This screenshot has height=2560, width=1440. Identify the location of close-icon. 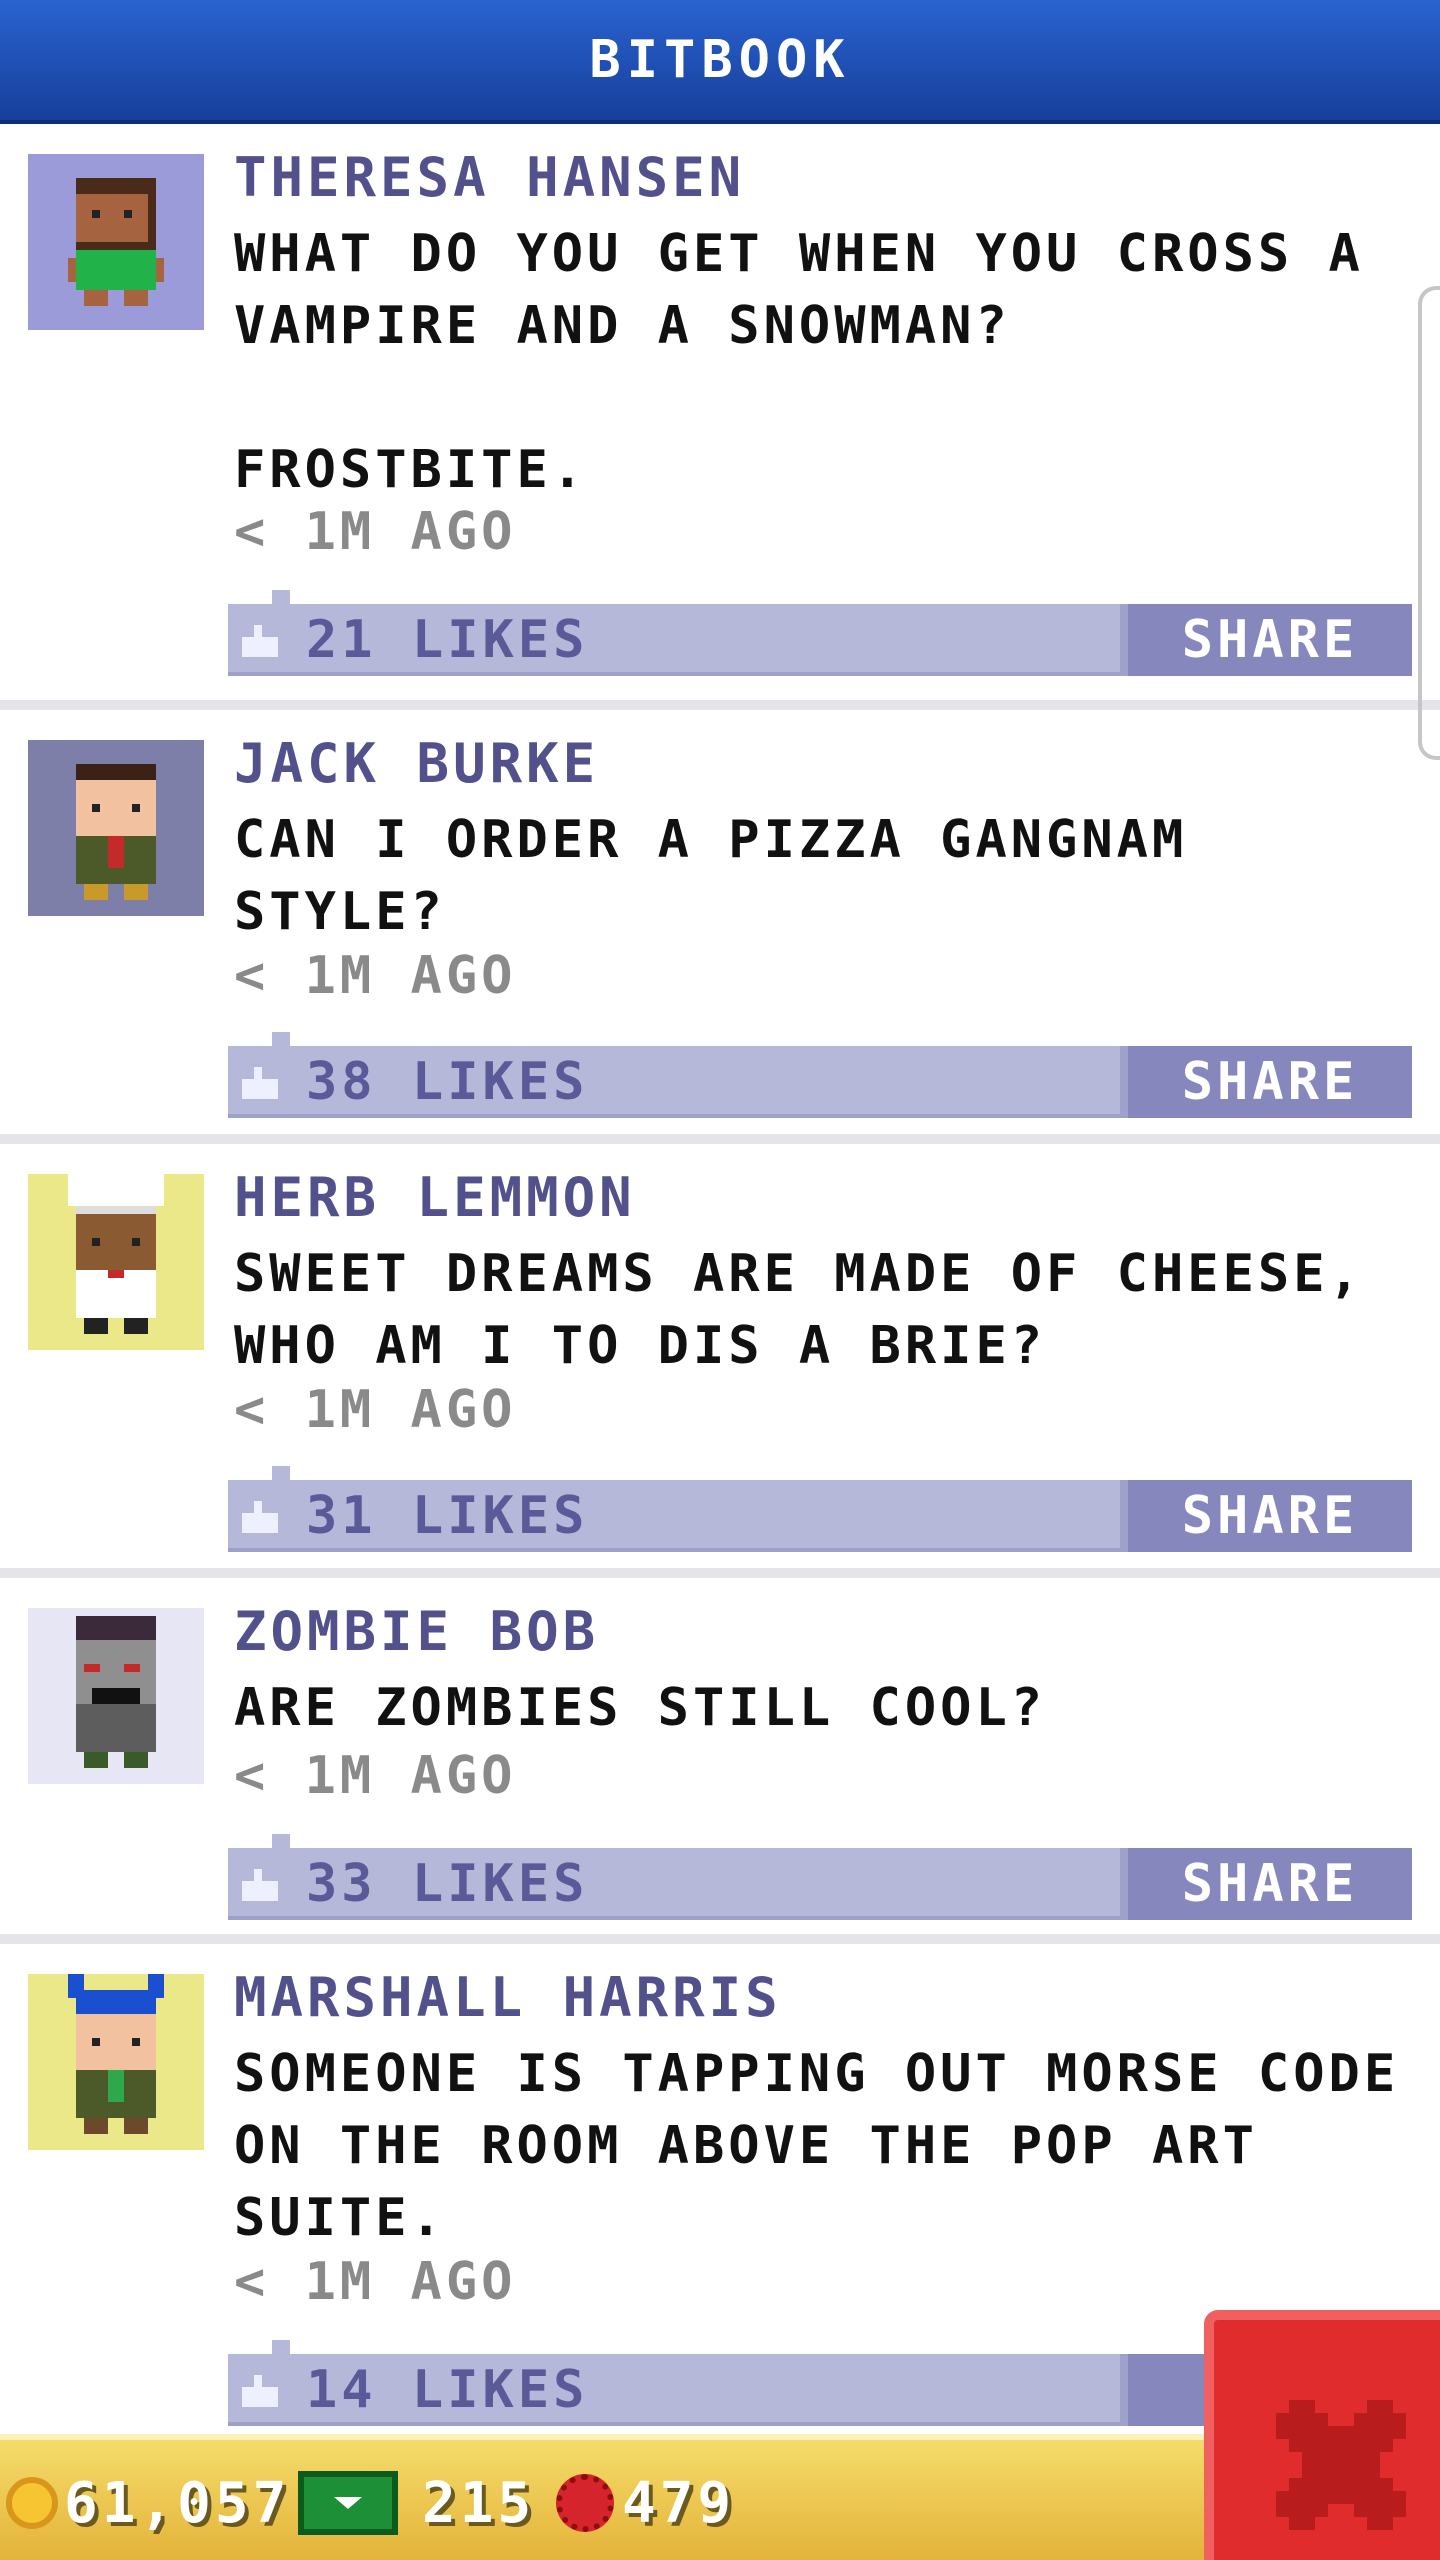
(1341, 2465).